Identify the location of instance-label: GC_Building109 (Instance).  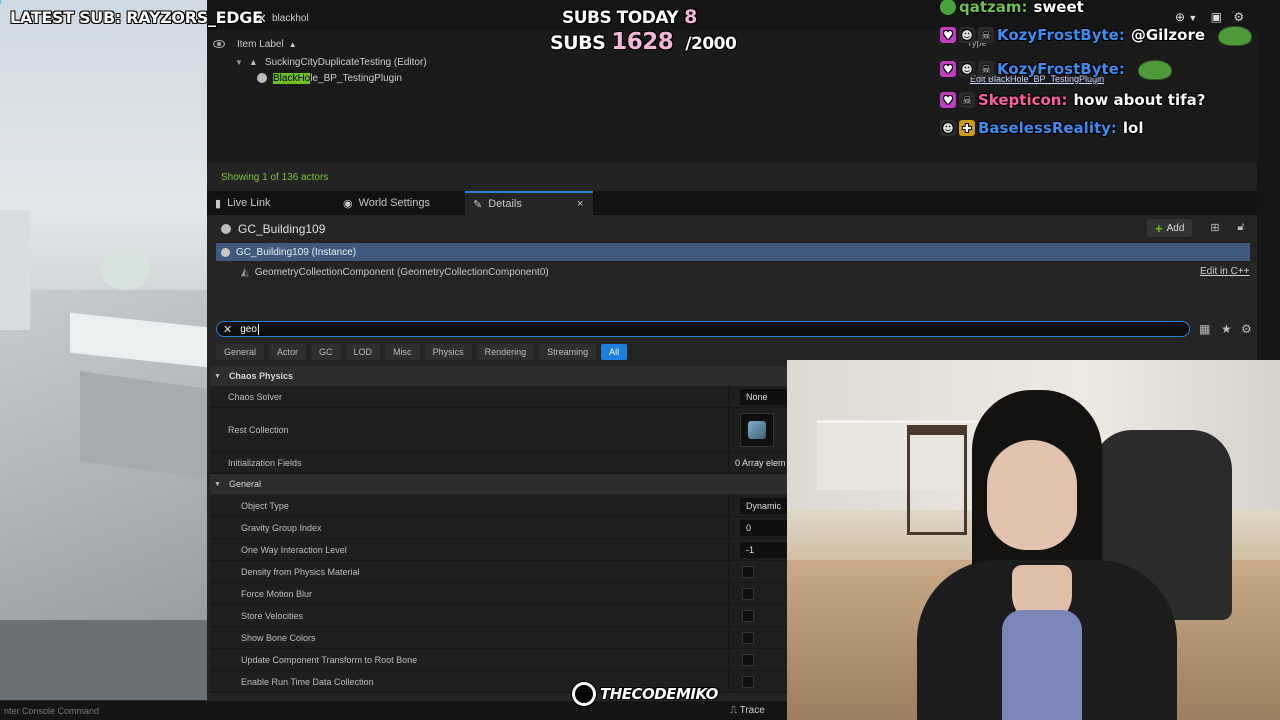
(296, 252).